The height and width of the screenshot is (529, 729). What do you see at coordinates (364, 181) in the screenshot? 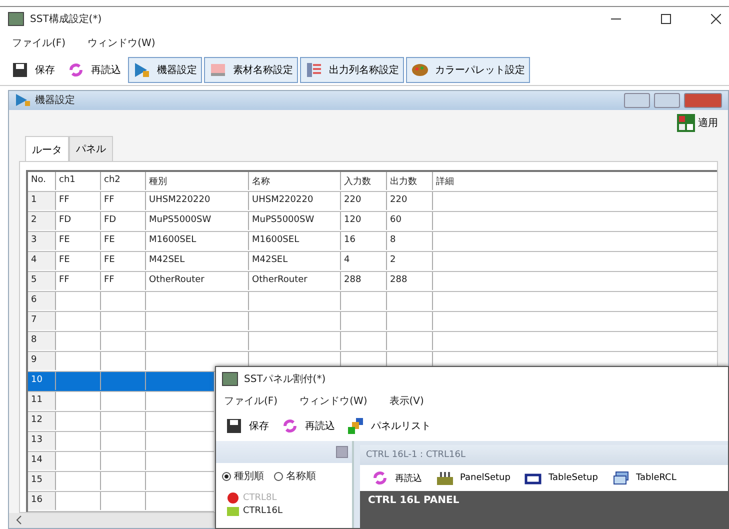
I see `column-header: 入力数` at bounding box center [364, 181].